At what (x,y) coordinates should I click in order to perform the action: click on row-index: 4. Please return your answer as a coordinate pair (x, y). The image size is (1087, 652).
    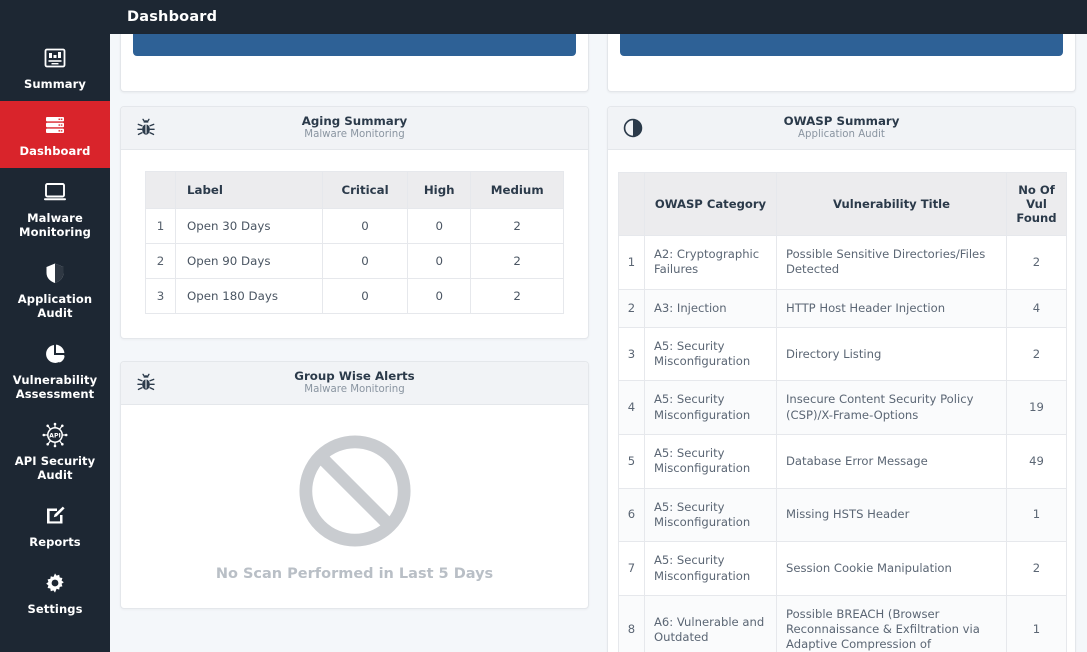
    Looking at the image, I should click on (631, 408).